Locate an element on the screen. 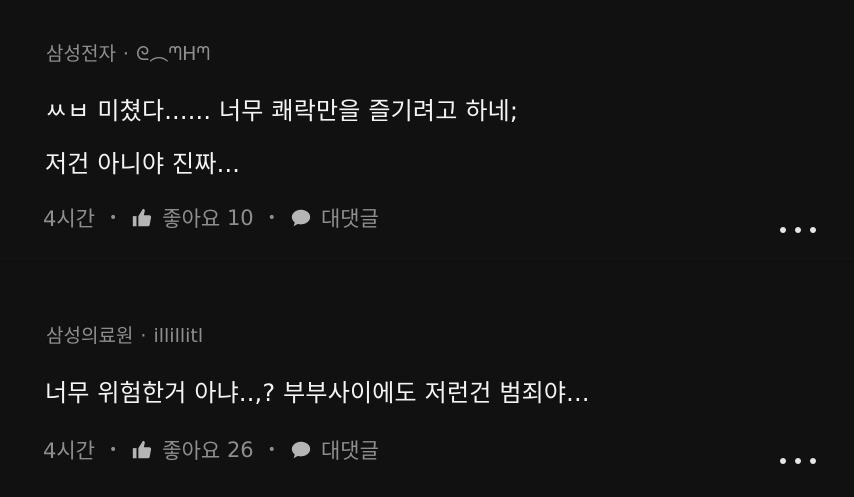 The height and width of the screenshot is (497, 854). comment-text-line: ㅆㅂ 미쳤다...... 너무 쾌락만을 즐기려고 하네; is located at coordinates (282, 111).